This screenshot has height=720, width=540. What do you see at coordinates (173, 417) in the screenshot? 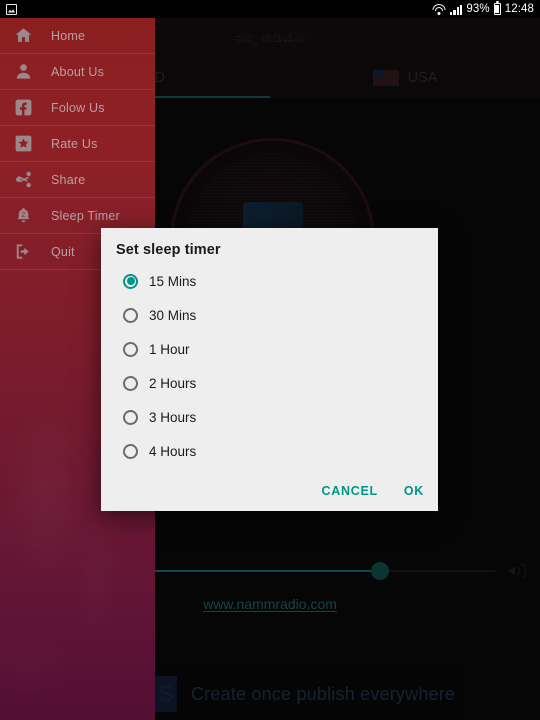
I see `option-label: 3 Hours` at bounding box center [173, 417].